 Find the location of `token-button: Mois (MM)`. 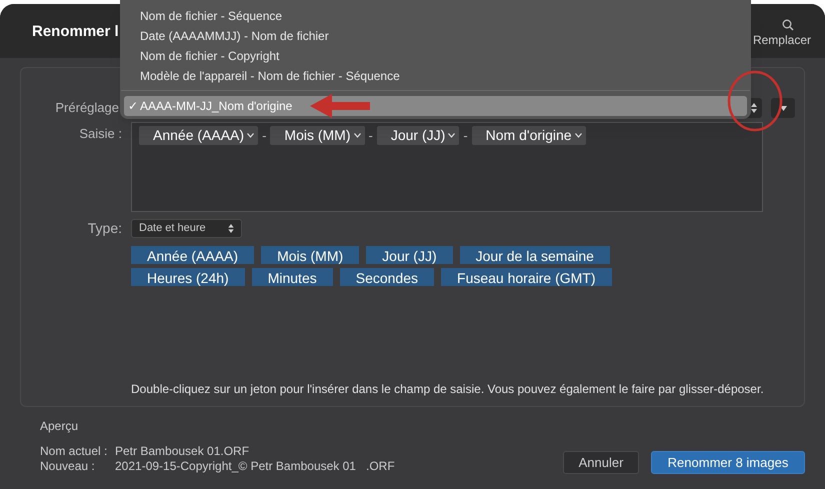

token-button: Mois (MM) is located at coordinates (310, 255).